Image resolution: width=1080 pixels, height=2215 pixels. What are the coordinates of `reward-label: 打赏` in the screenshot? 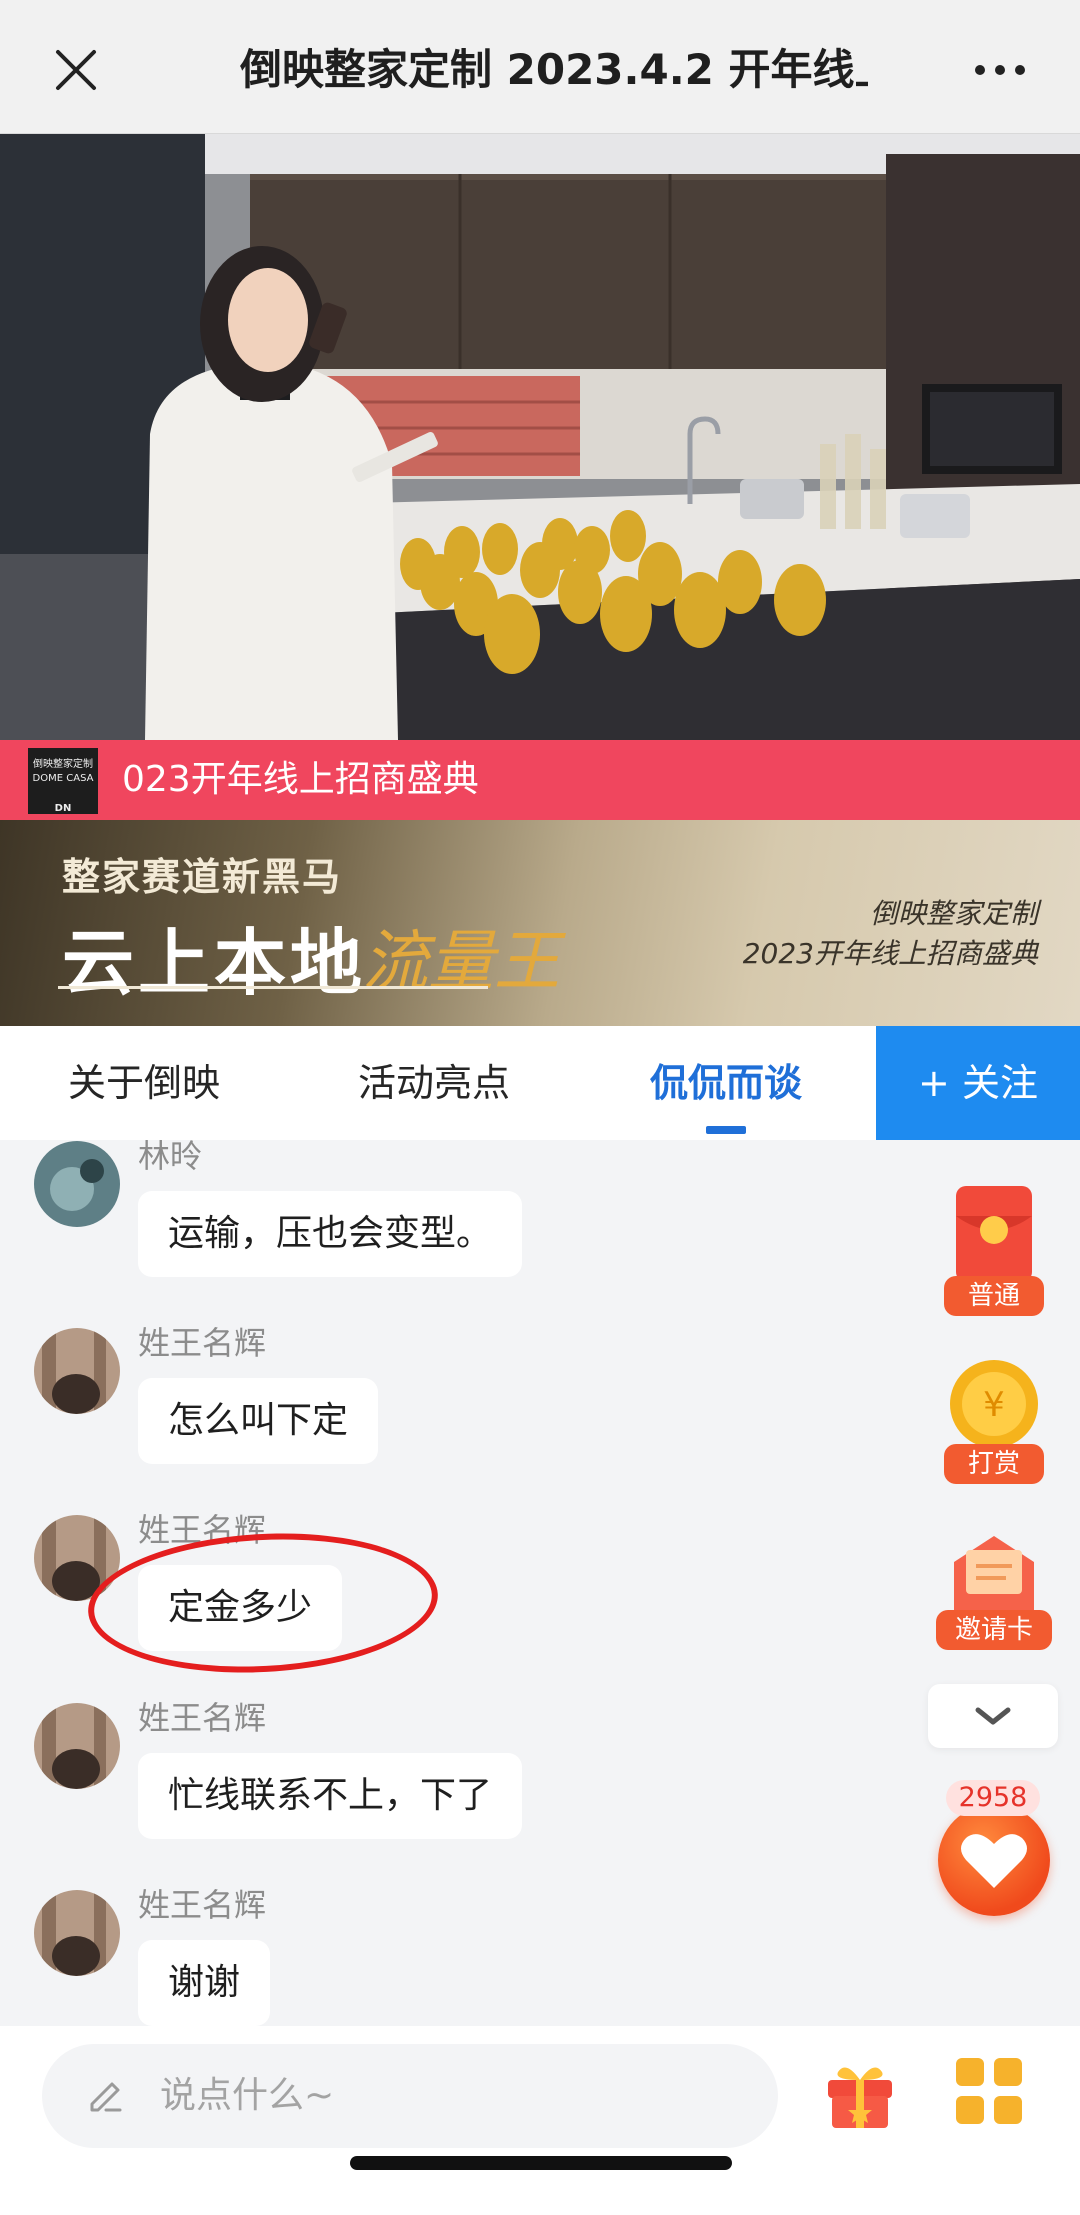 It's located at (994, 1464).